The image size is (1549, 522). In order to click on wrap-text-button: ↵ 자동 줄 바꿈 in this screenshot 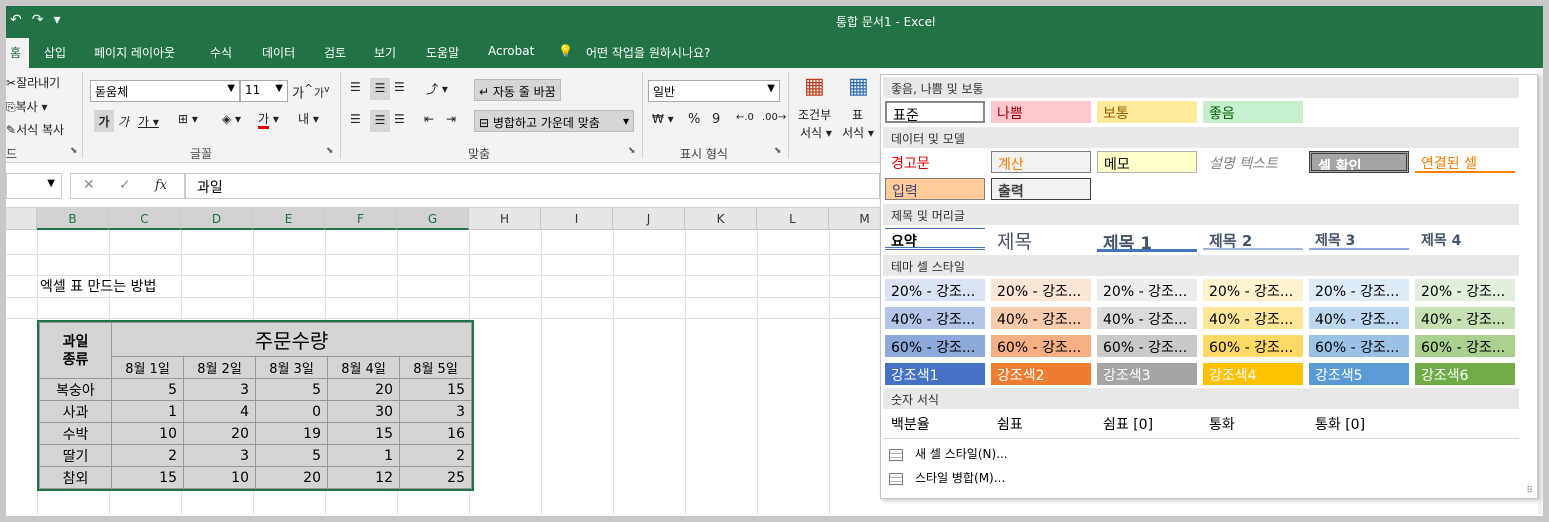, I will do `click(517, 90)`.